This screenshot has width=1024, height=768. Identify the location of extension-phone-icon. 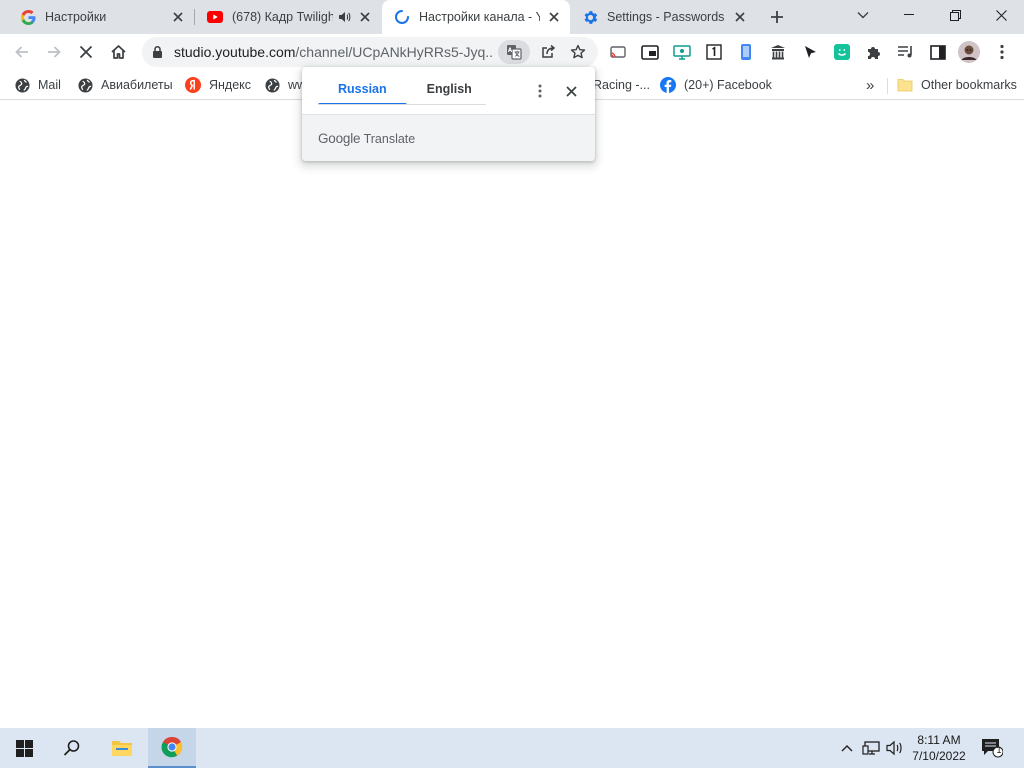
(746, 52).